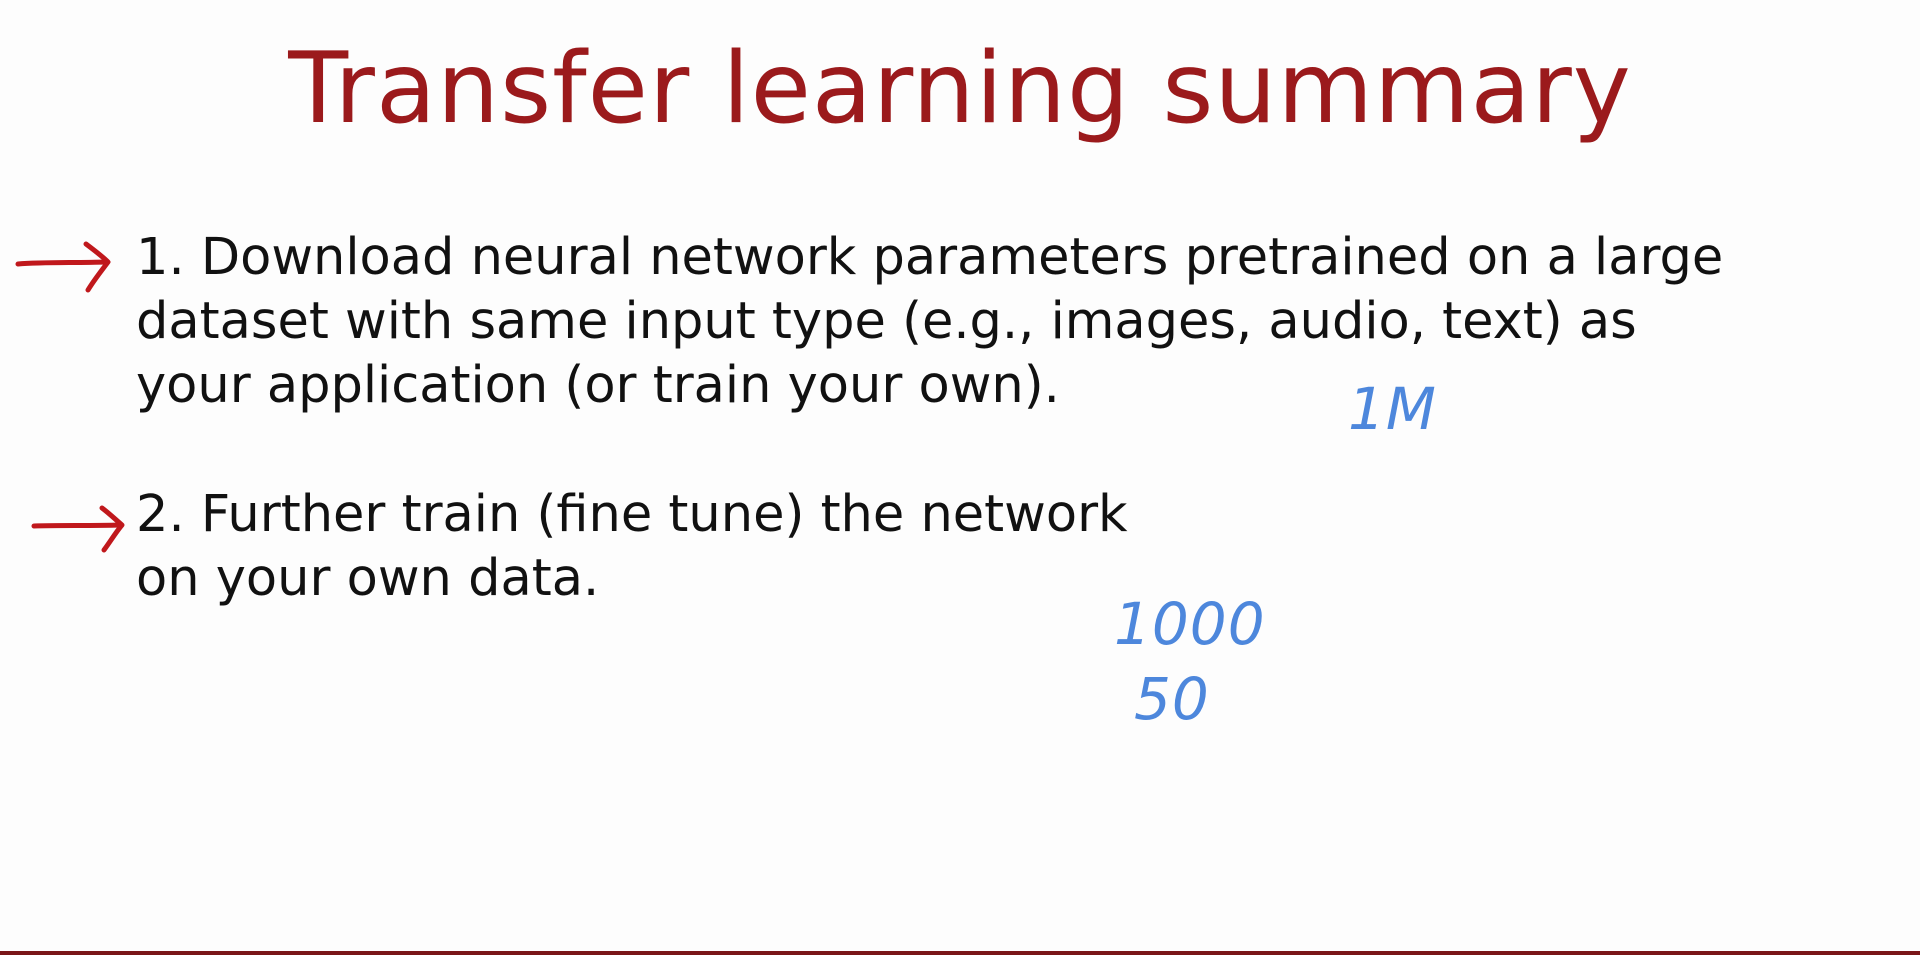 This screenshot has height=955, width=1920. I want to click on slide-title: Transfer learning summary, so click(960, 89).